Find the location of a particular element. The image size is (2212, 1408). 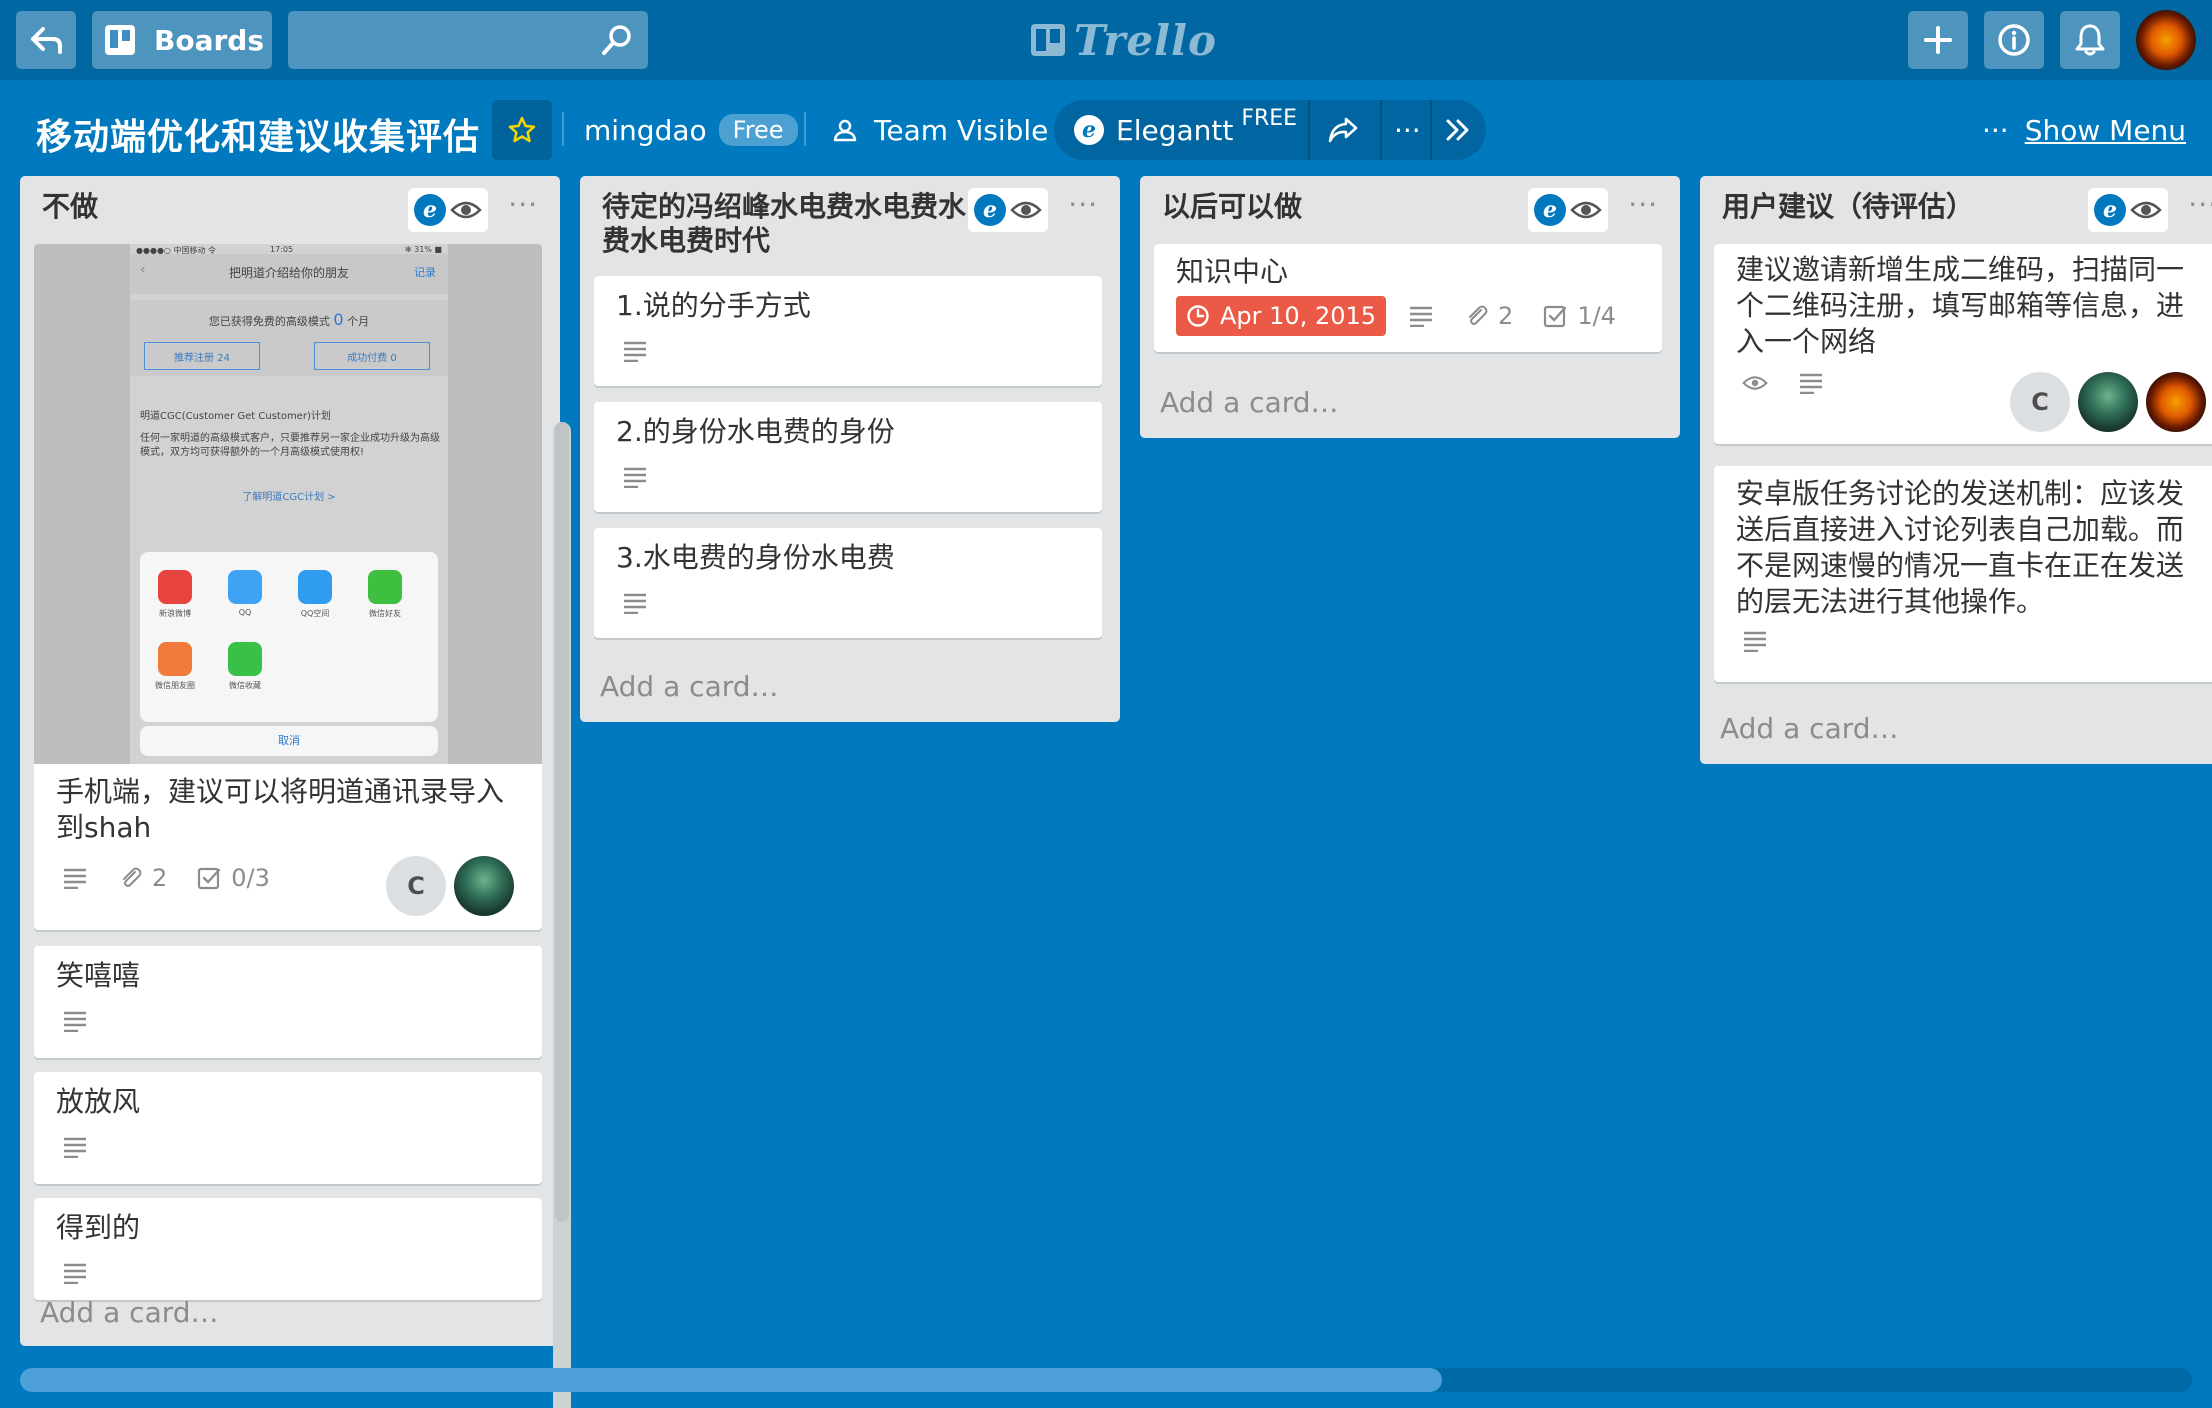

card-title: 1.说的分手方式 is located at coordinates (713, 305).